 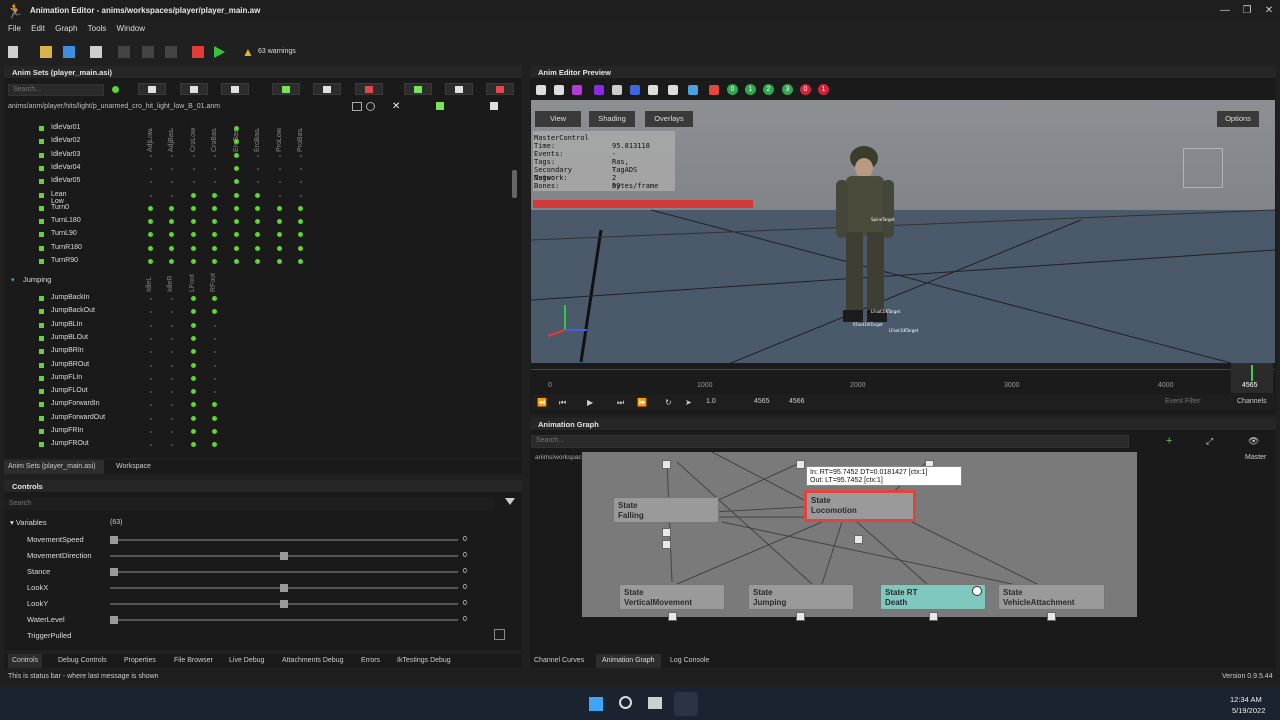 I want to click on trigger-pulled-checkbox, so click(x=499, y=634).